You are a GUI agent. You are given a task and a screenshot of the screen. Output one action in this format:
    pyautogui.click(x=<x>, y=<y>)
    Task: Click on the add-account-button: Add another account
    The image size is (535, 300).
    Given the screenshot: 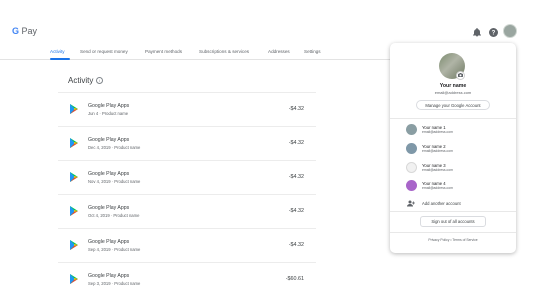 What is the action you would take?
    pyautogui.click(x=456, y=204)
    